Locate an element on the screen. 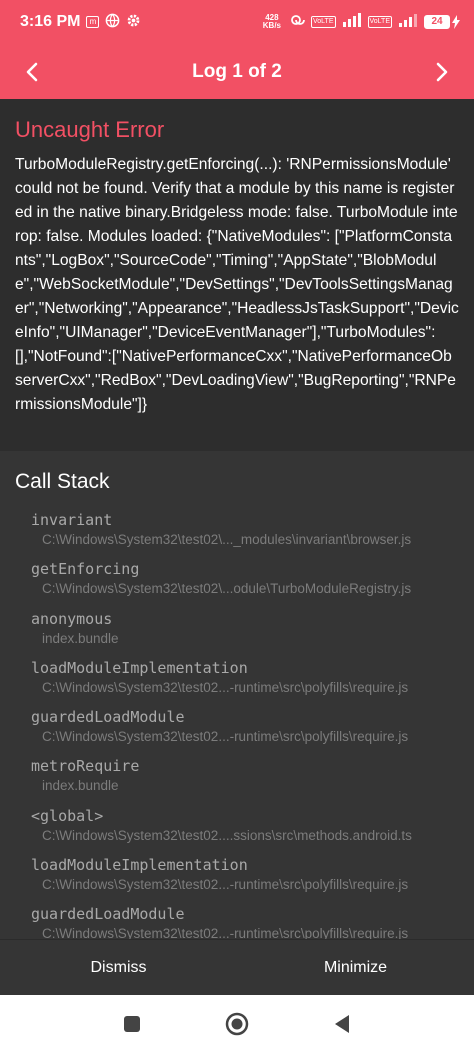  stack-frame-name: anonymous is located at coordinates (72, 618).